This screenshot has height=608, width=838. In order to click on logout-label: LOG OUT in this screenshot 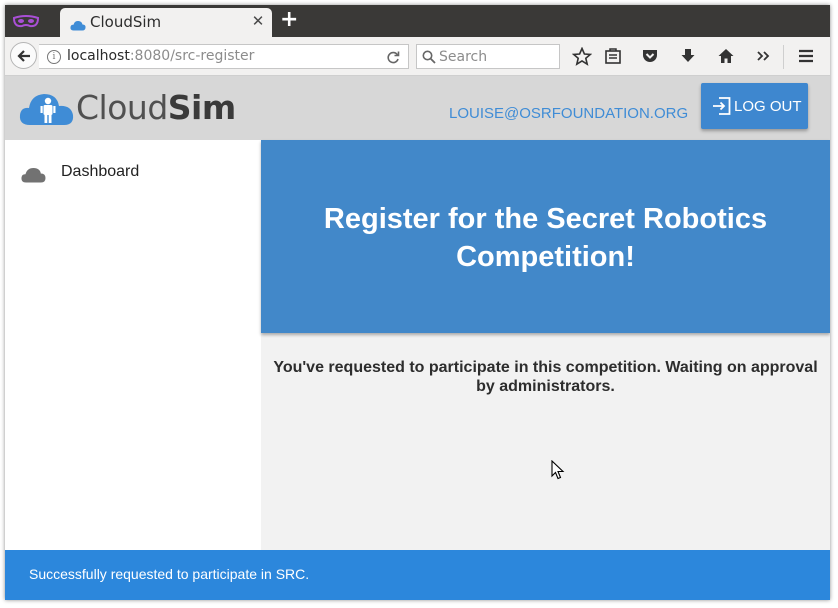, I will do `click(768, 106)`.